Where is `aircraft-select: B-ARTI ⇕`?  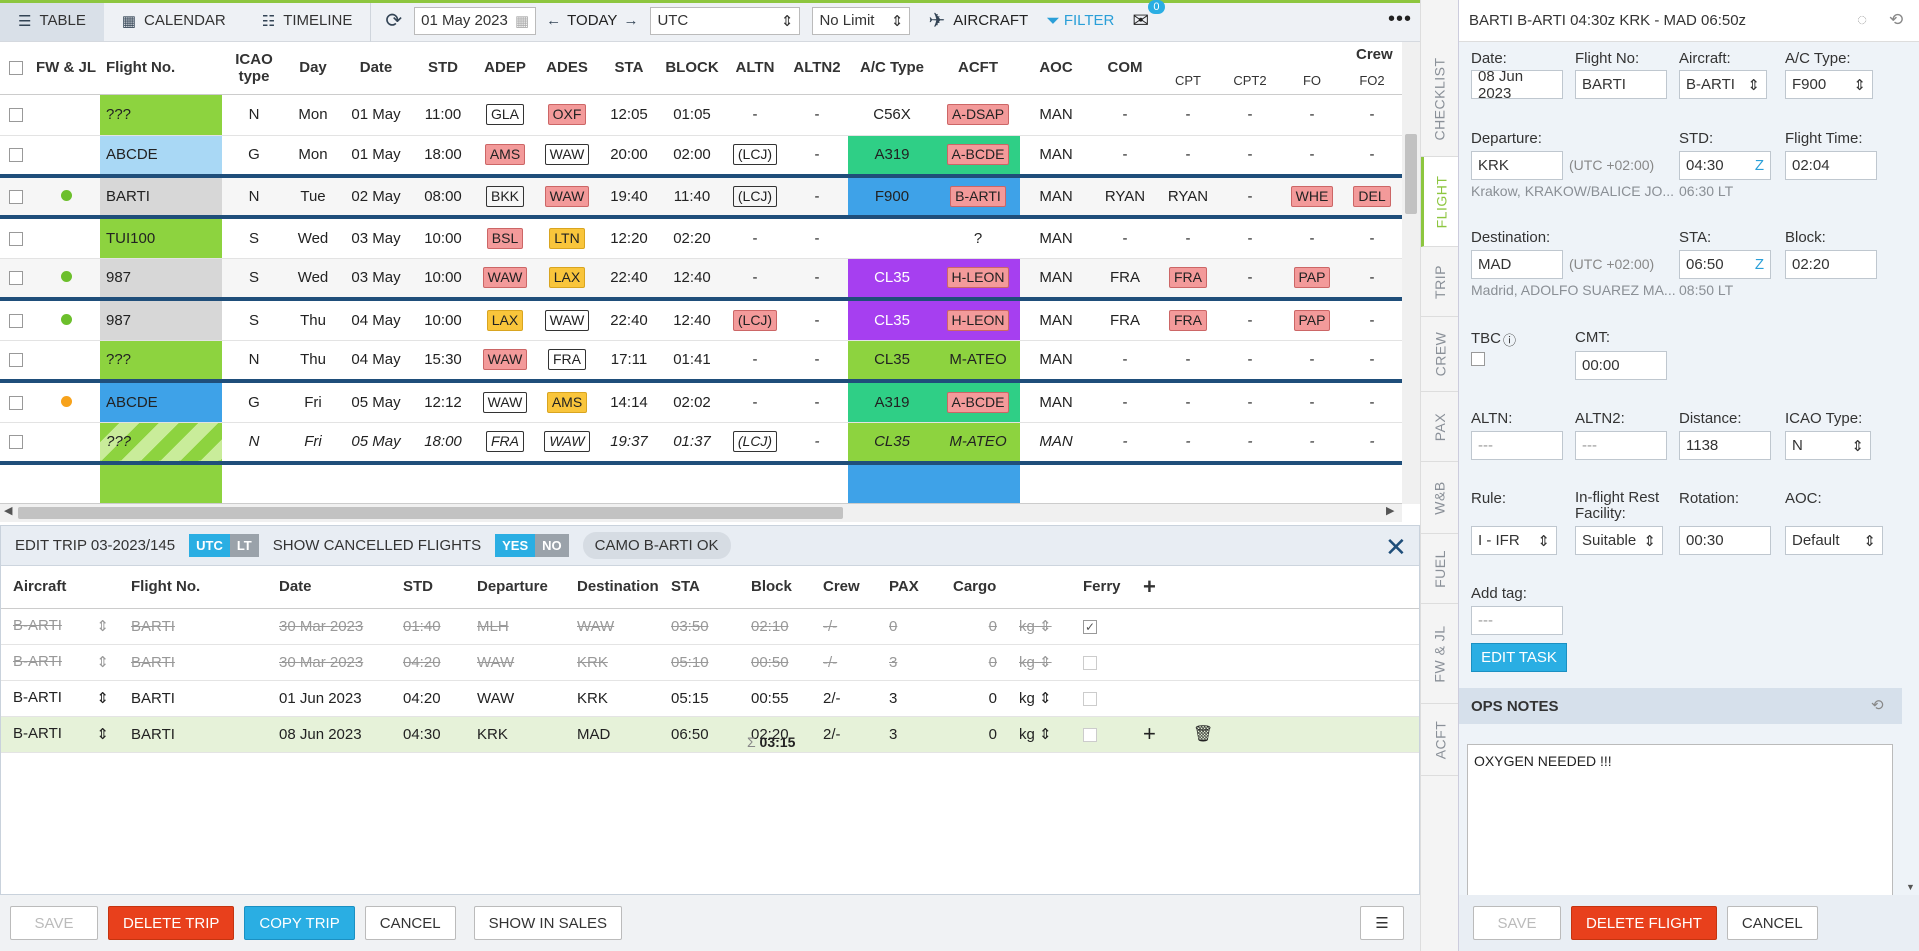
aircraft-select: B-ARTI ⇕ is located at coordinates (1723, 84).